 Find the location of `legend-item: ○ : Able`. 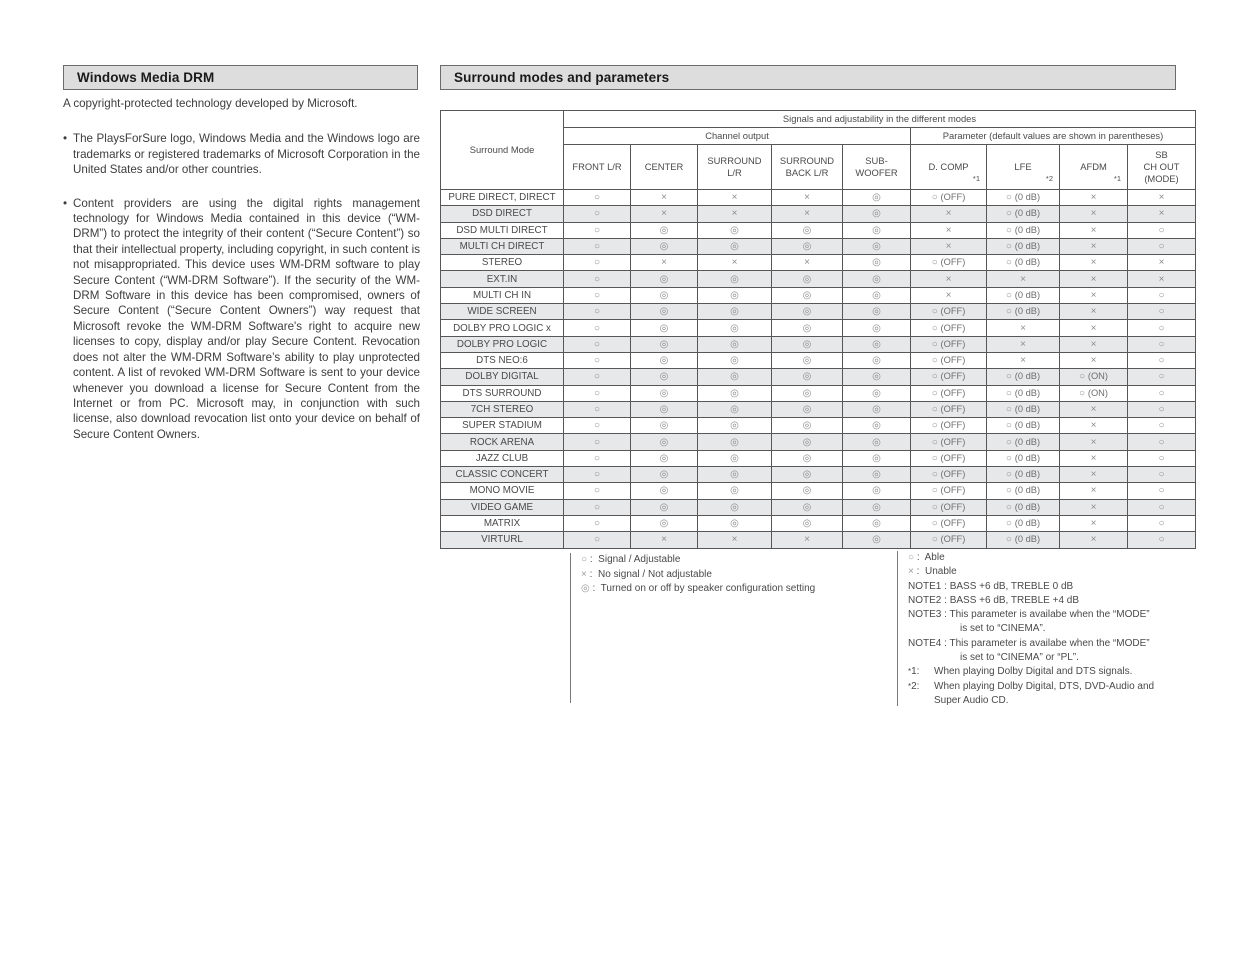

legend-item: ○ : Able is located at coordinates (926, 557).